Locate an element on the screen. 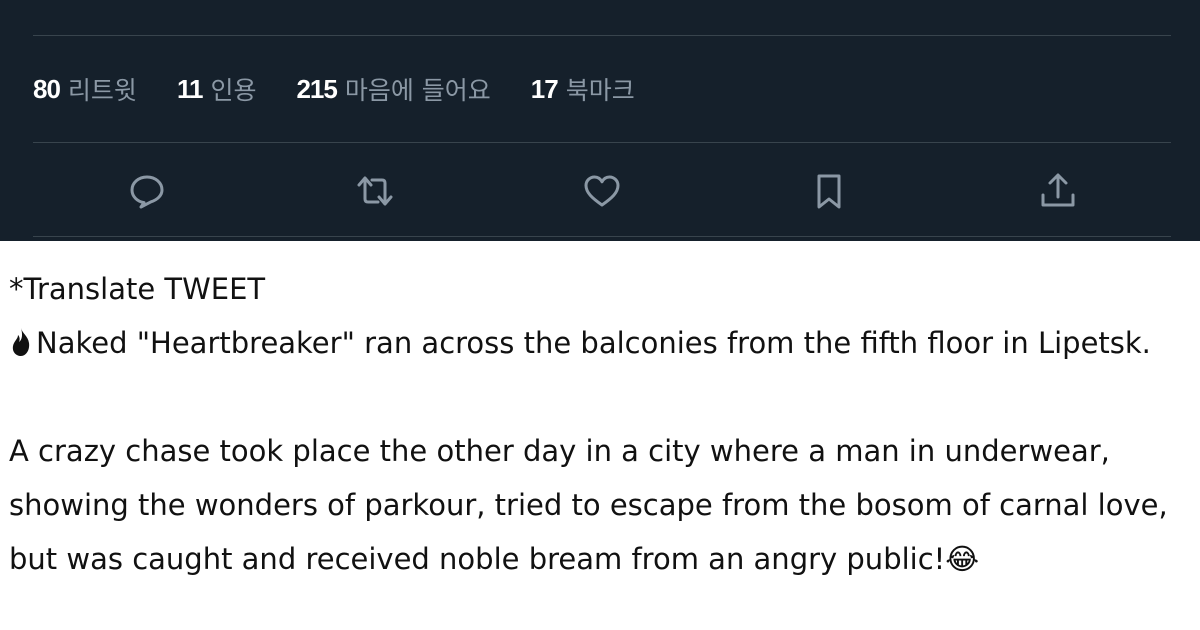 This screenshot has height=630, width=1200. middle-divider is located at coordinates (602, 142).